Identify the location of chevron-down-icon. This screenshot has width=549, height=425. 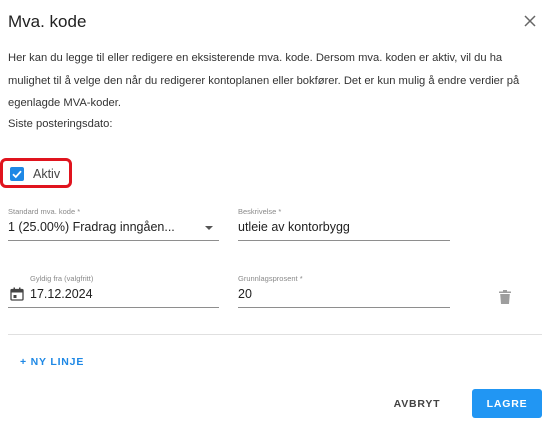
(209, 228).